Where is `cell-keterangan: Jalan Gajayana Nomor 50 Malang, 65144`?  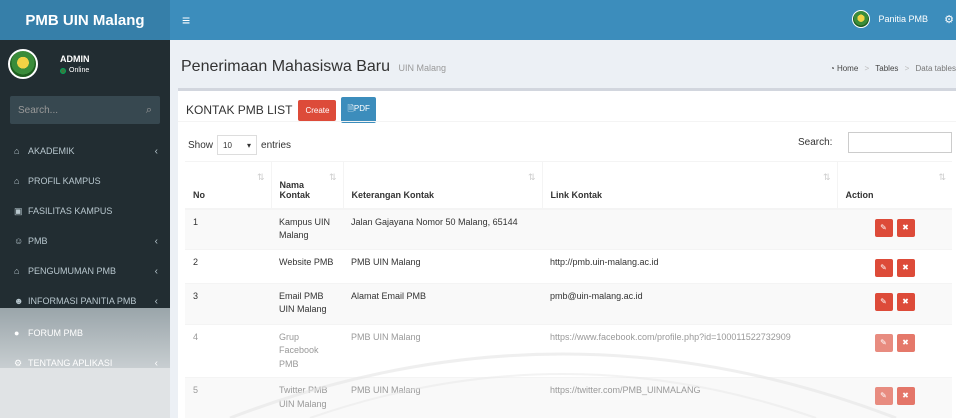
cell-keterangan: Jalan Gajayana Nomor 50 Malang, 65144 is located at coordinates (442, 228).